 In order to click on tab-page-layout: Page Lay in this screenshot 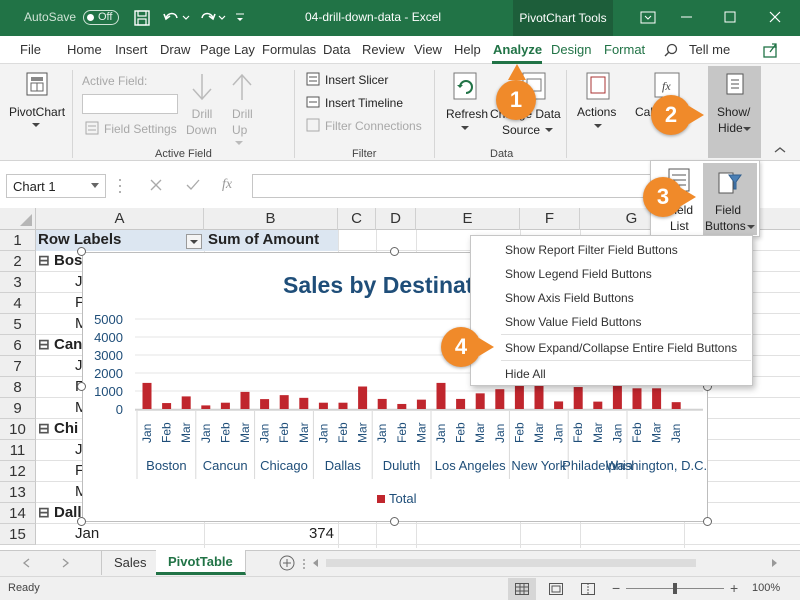, I will do `click(227, 49)`.